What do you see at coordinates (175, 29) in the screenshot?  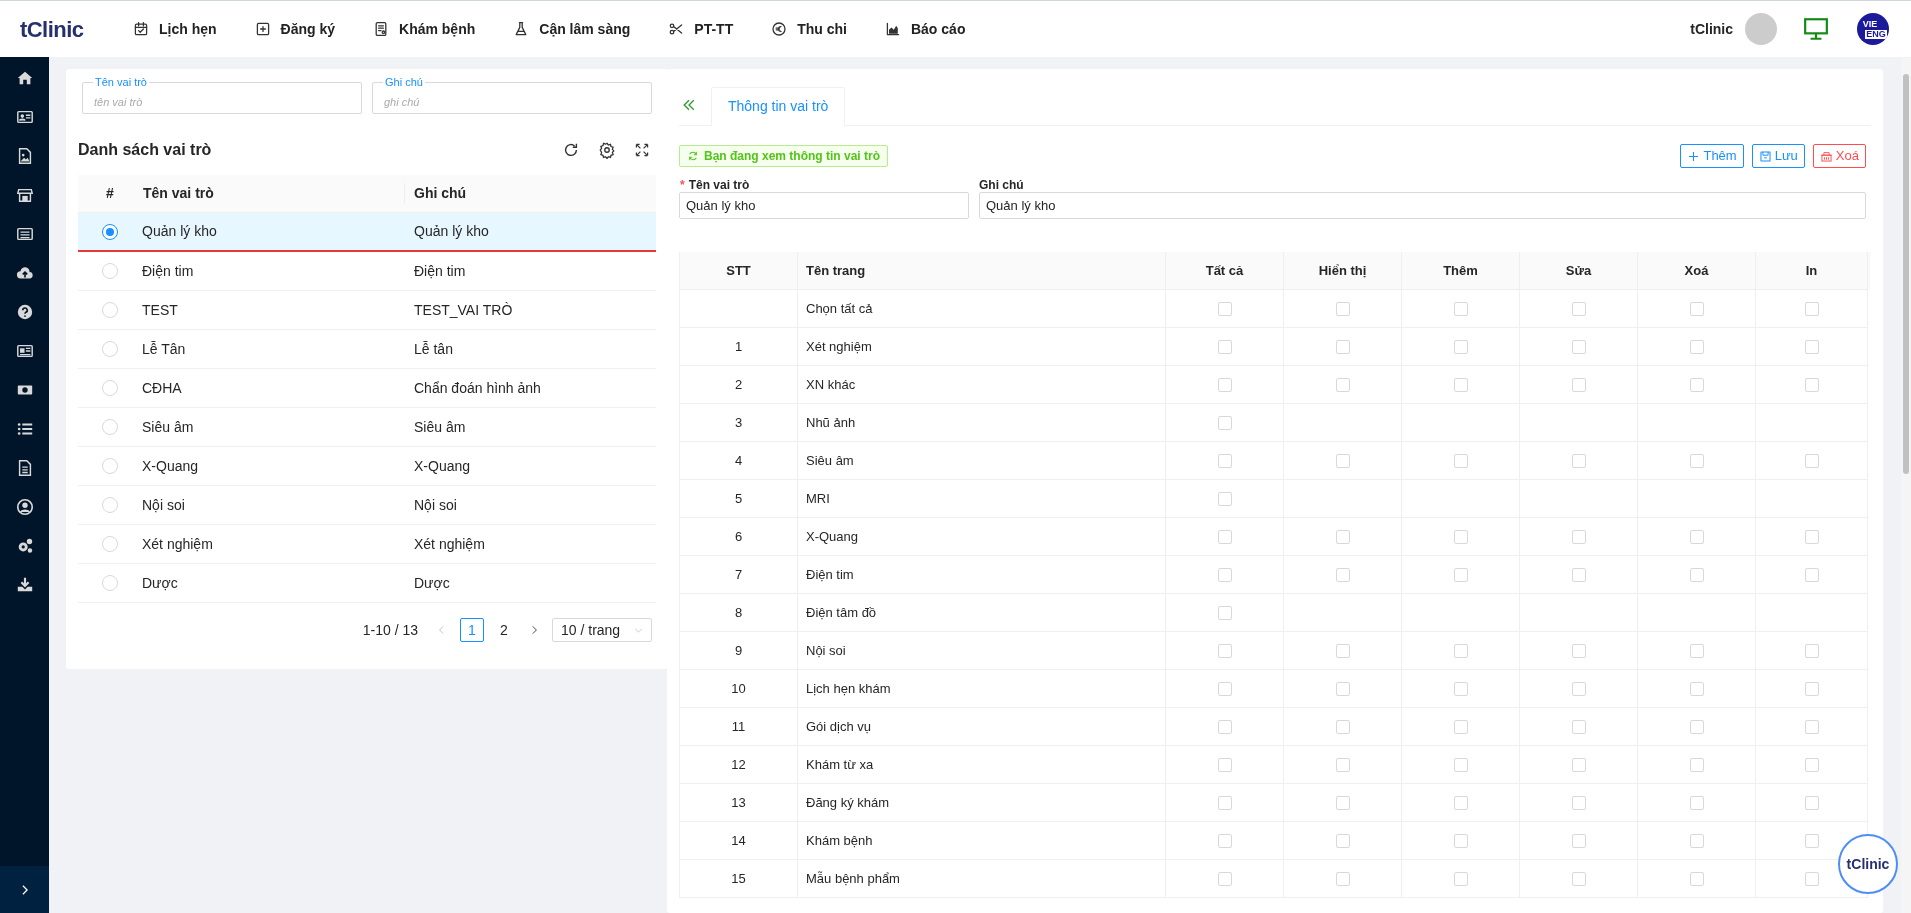 I see `nav-link: Lịch hẹn` at bounding box center [175, 29].